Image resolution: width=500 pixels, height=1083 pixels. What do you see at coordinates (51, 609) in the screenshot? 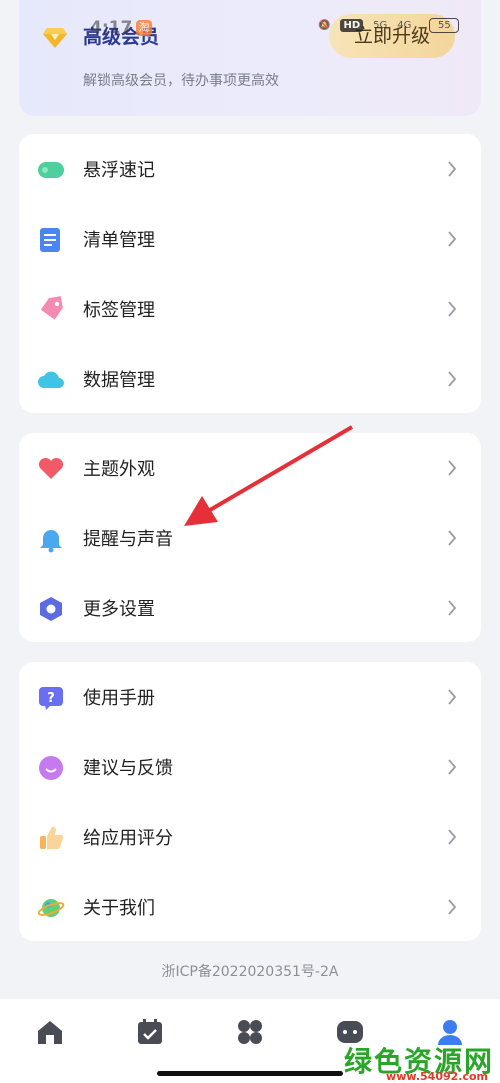
I see `hexagon-settings-icon` at bounding box center [51, 609].